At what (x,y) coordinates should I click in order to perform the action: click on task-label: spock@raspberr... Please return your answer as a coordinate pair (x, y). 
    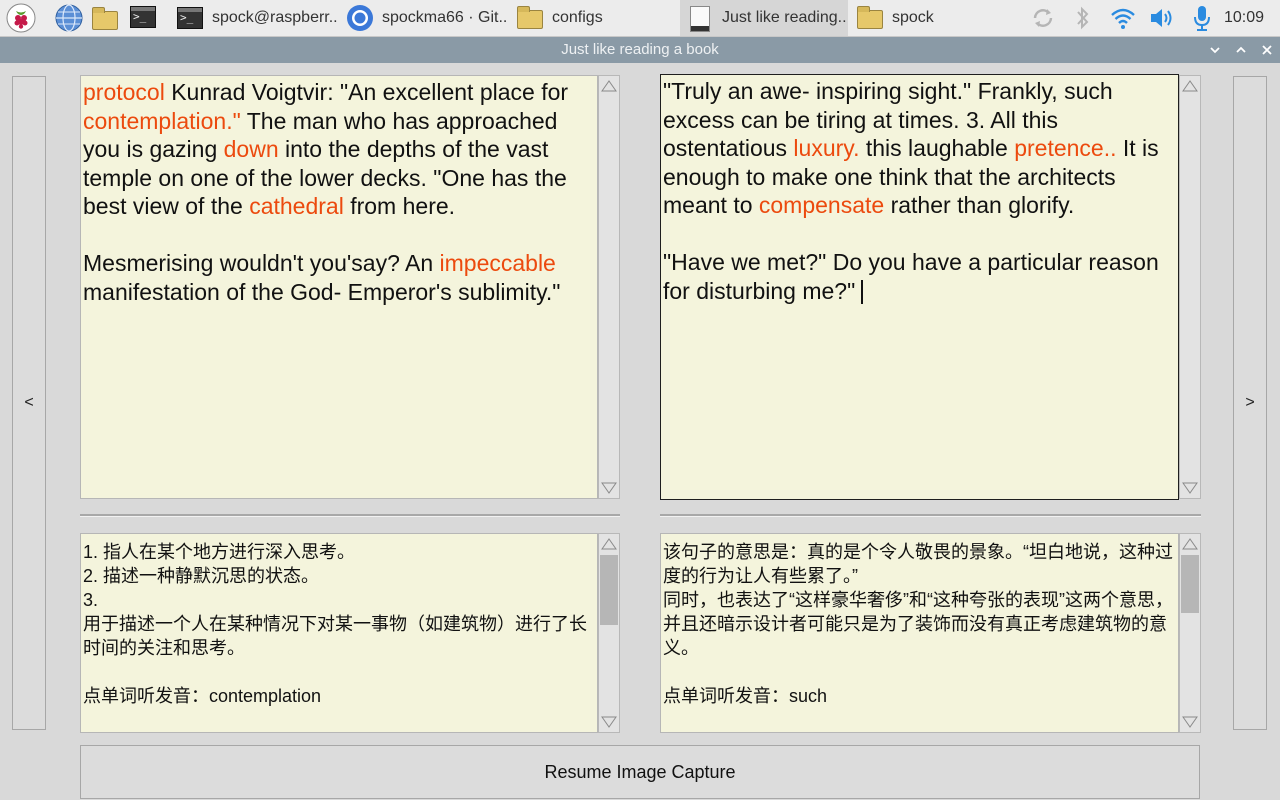
    Looking at the image, I should click on (275, 17).